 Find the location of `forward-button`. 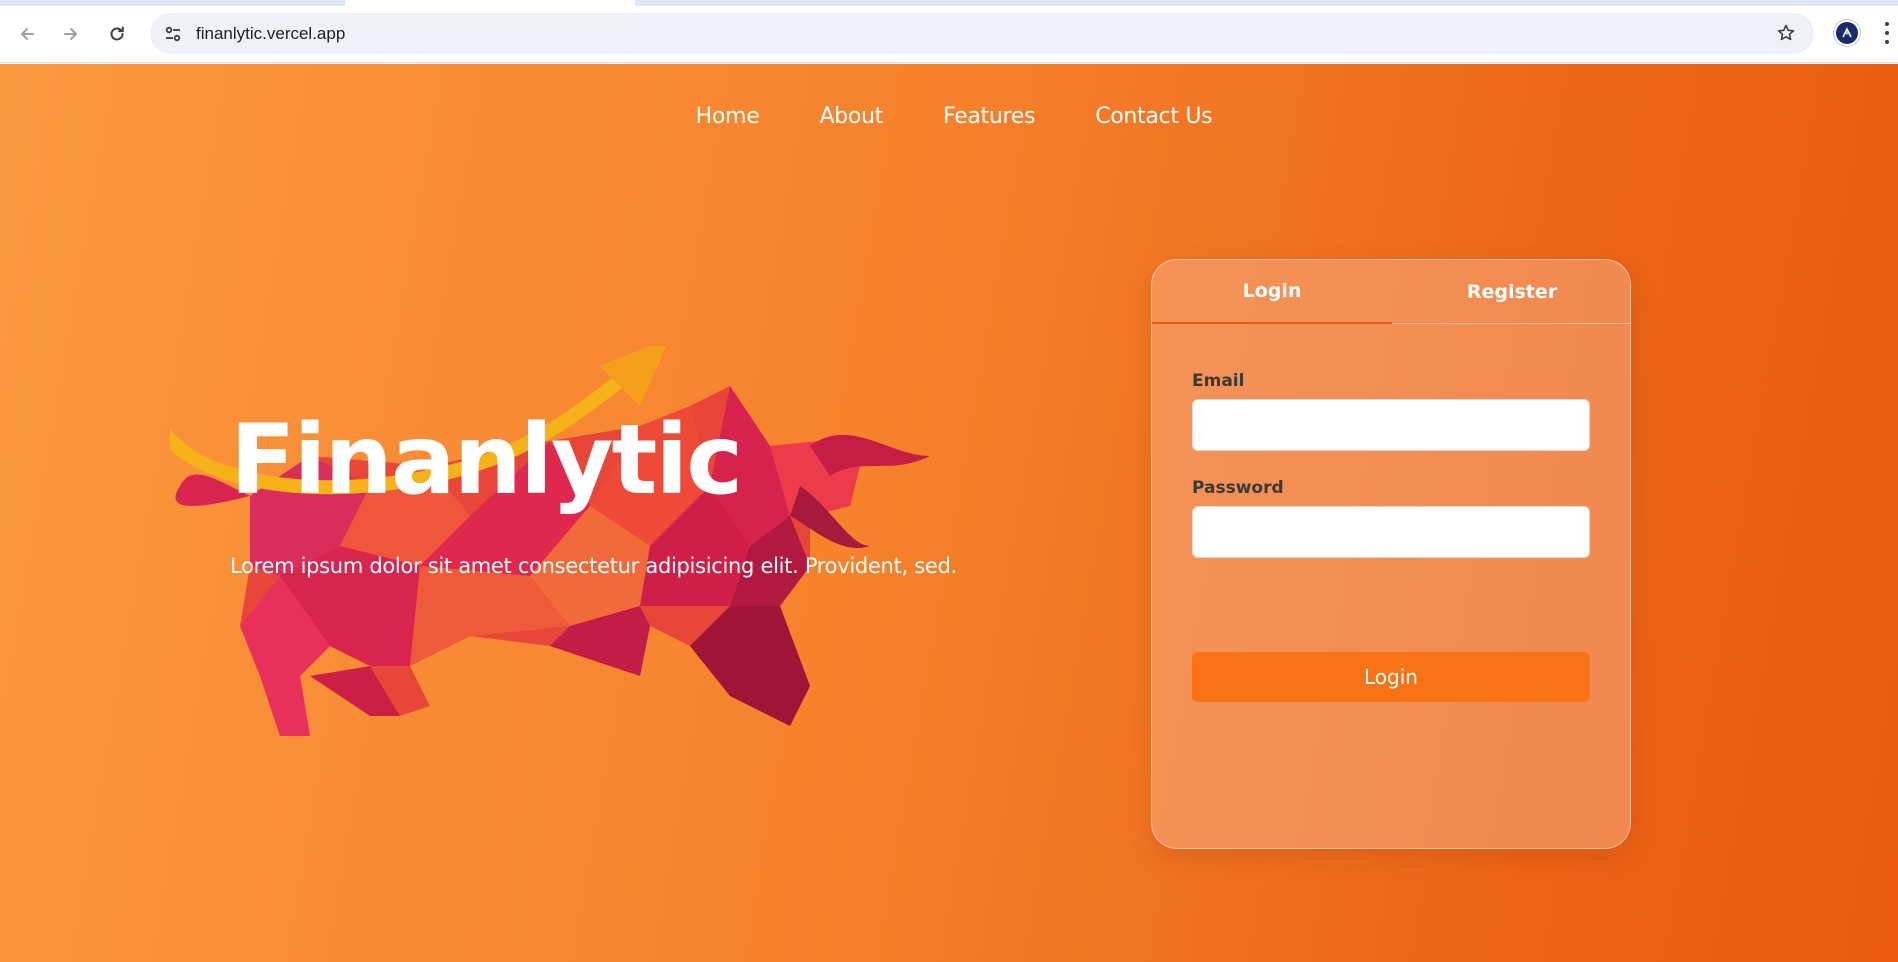

forward-button is located at coordinates (71, 34).